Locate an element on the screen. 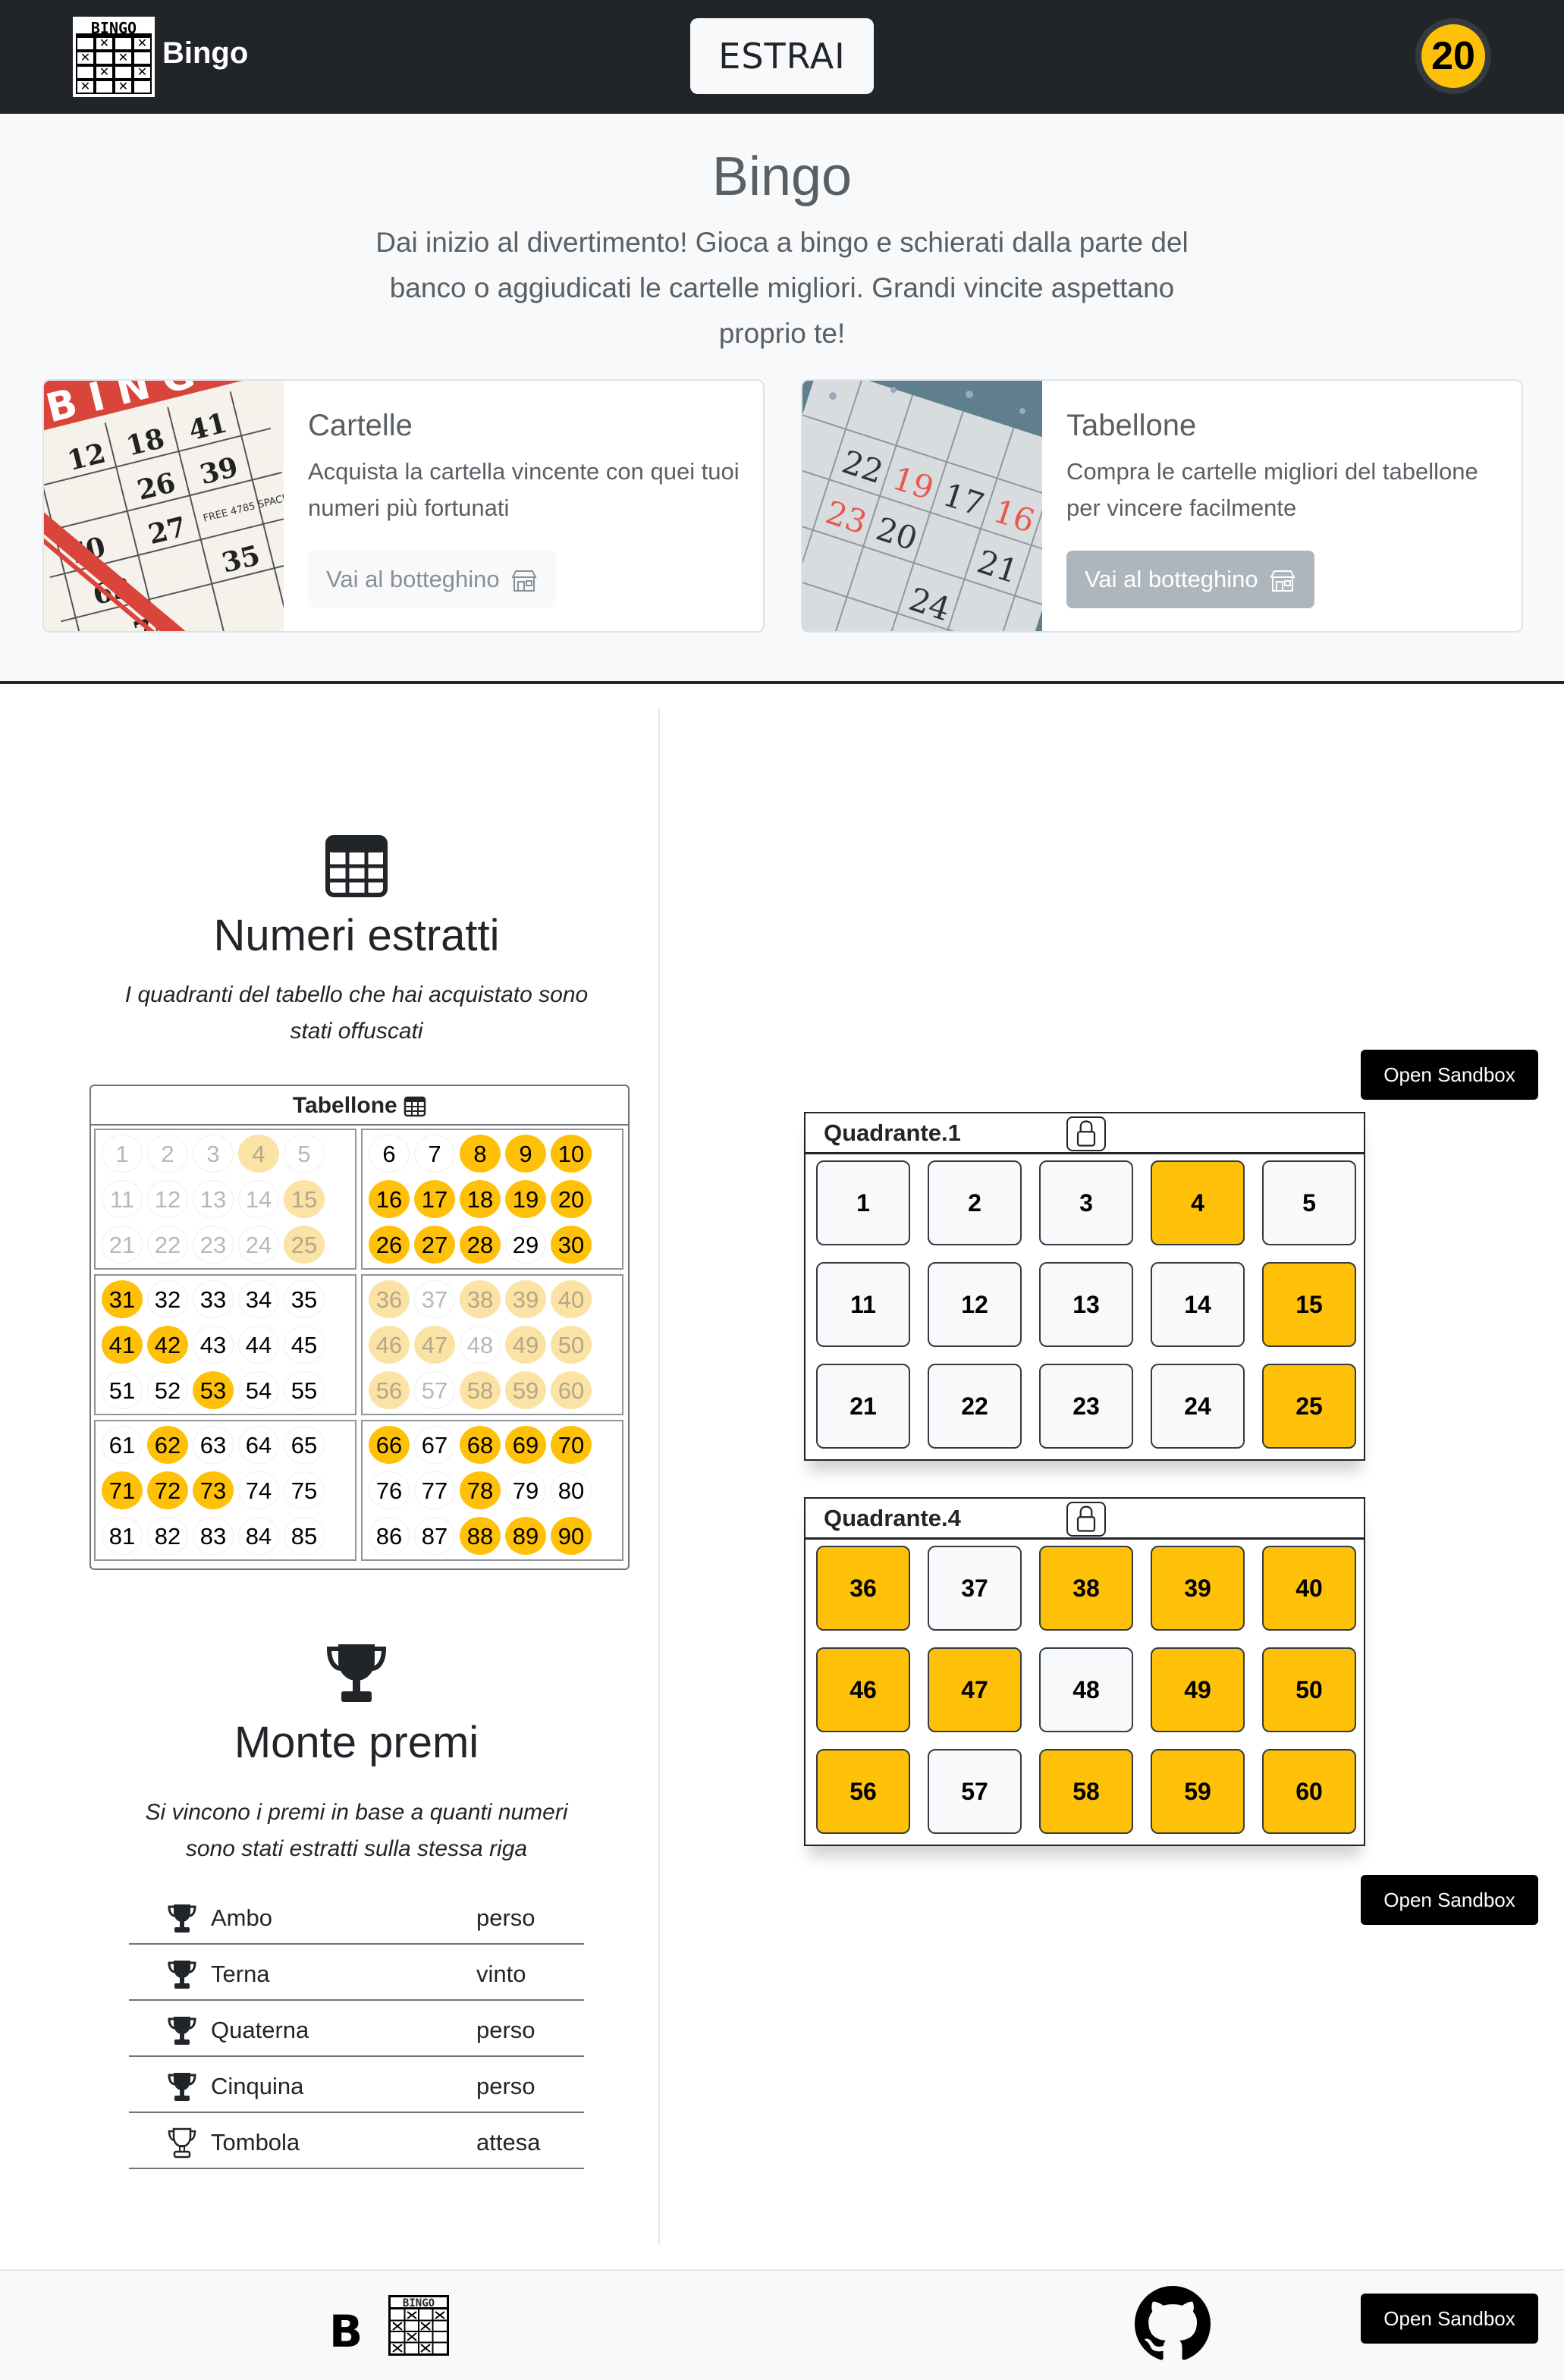  quadrante-number: 48 is located at coordinates (1086, 1689).